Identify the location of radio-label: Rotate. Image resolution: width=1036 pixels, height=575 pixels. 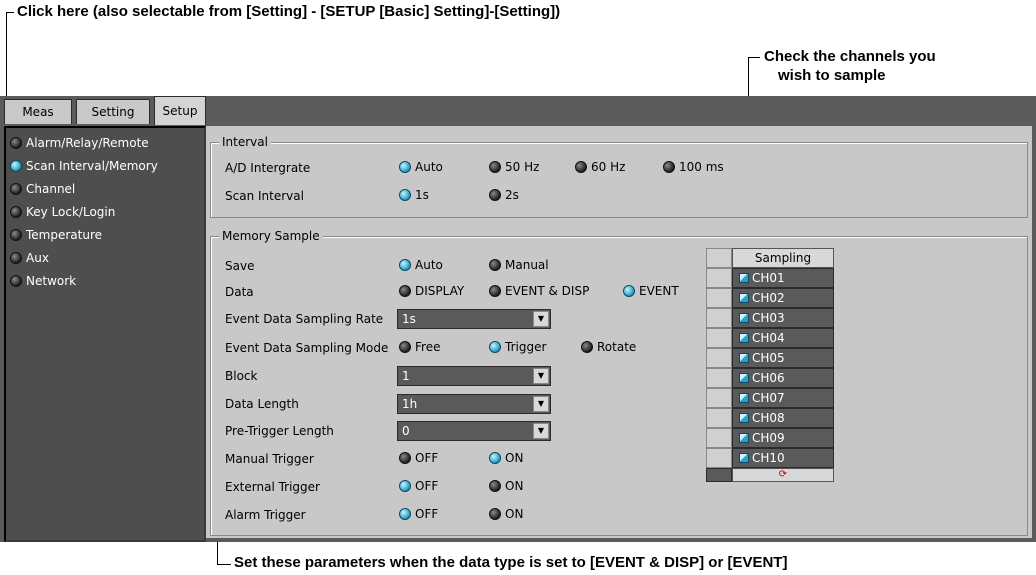
(617, 347).